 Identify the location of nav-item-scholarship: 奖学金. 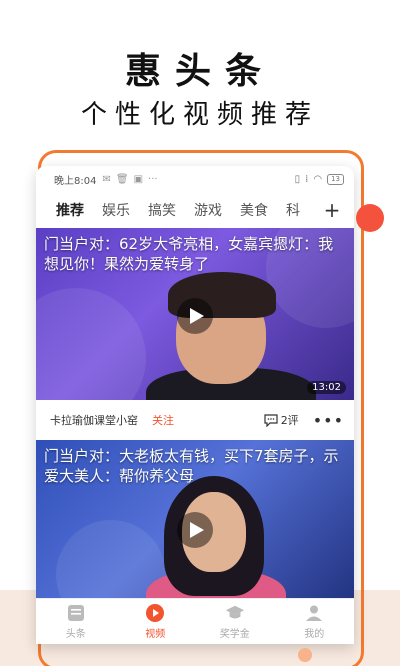
(235, 621).